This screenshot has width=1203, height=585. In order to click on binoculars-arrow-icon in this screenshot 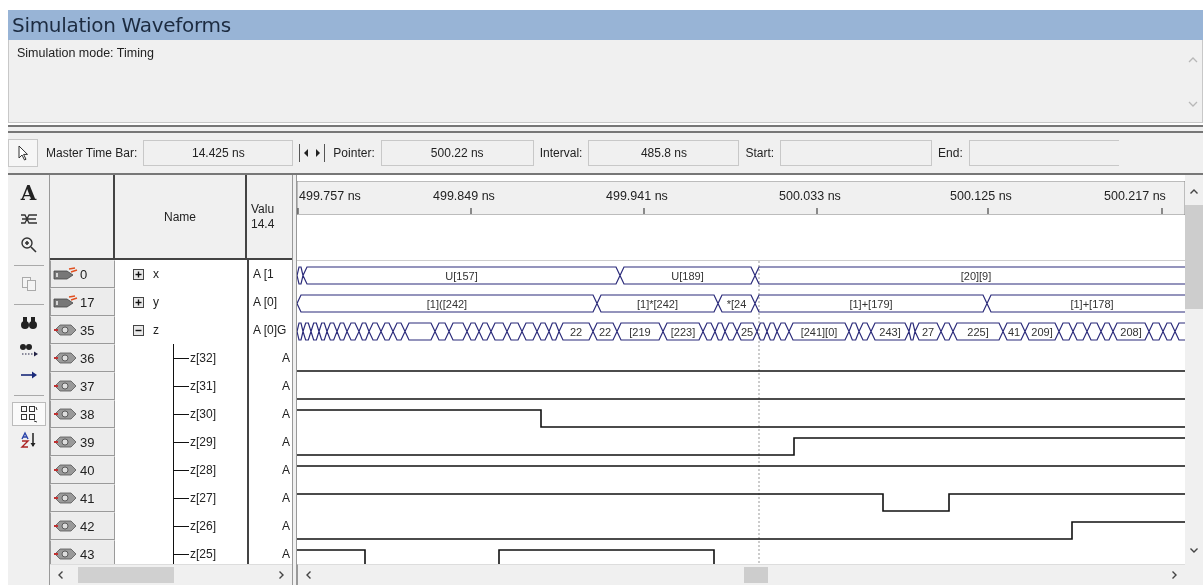, I will do `click(28, 349)`.